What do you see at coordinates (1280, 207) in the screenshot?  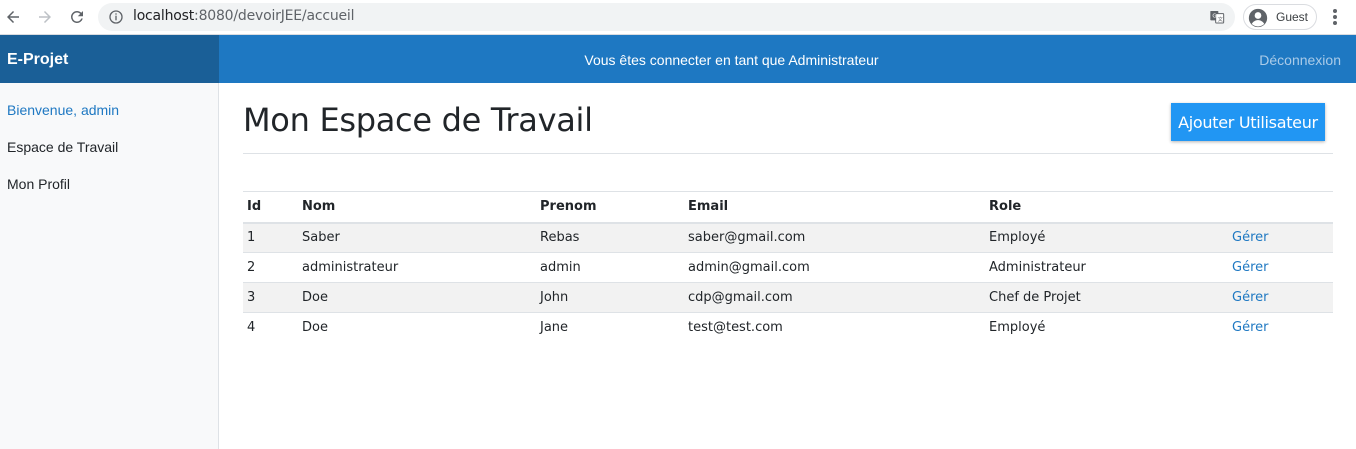 I see `column-header-action` at bounding box center [1280, 207].